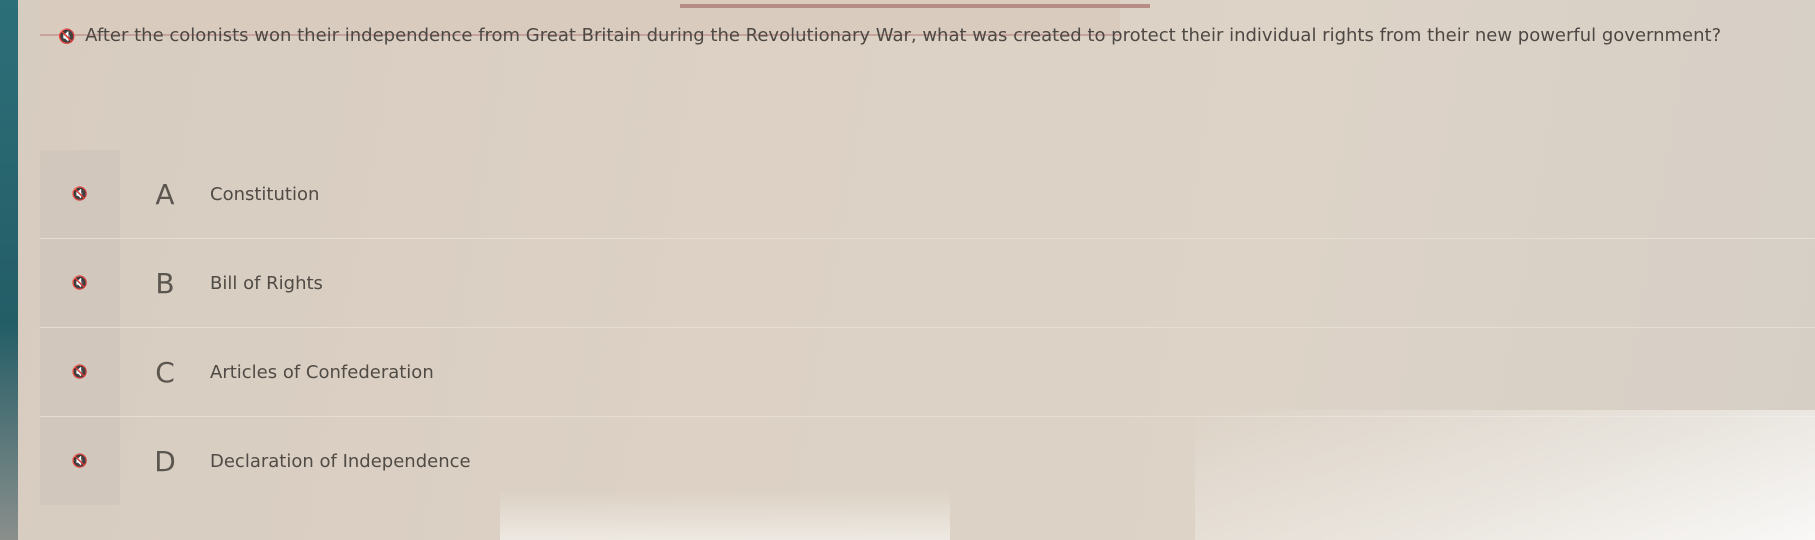 Image resolution: width=1815 pixels, height=540 pixels. What do you see at coordinates (340, 461) in the screenshot?
I see `answer-label: Declaration of Independence` at bounding box center [340, 461].